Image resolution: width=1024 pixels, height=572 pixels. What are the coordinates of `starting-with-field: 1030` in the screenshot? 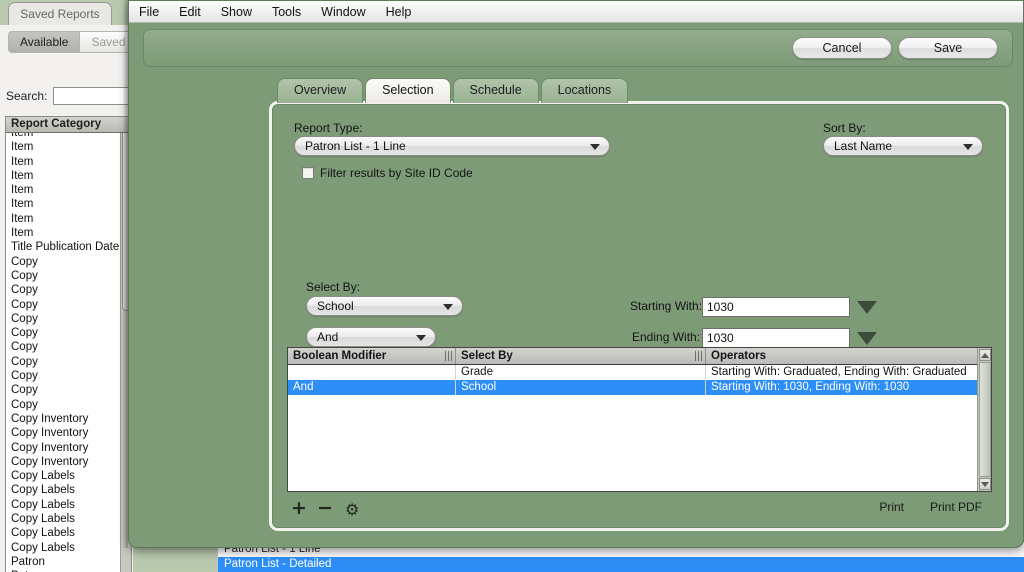 It's located at (776, 307).